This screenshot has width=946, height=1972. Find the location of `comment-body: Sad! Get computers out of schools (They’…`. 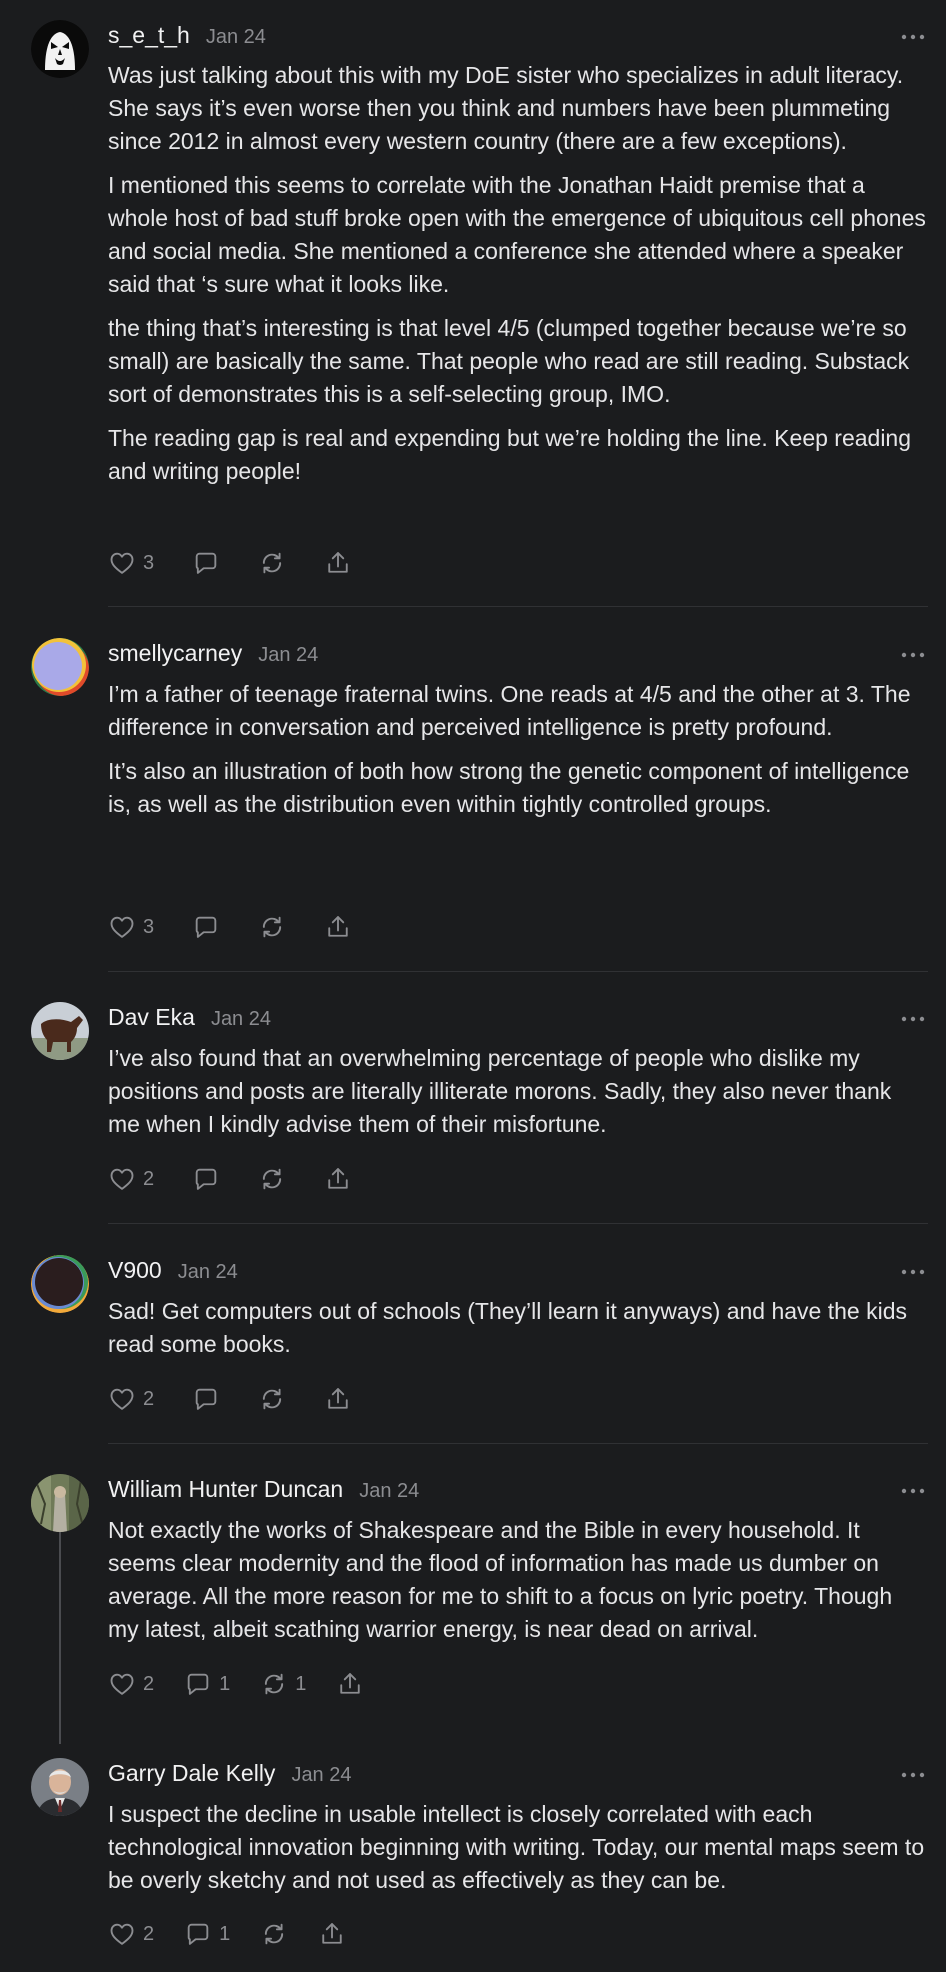

comment-body: Sad! Get computers out of schools (They’… is located at coordinates (518, 1333).